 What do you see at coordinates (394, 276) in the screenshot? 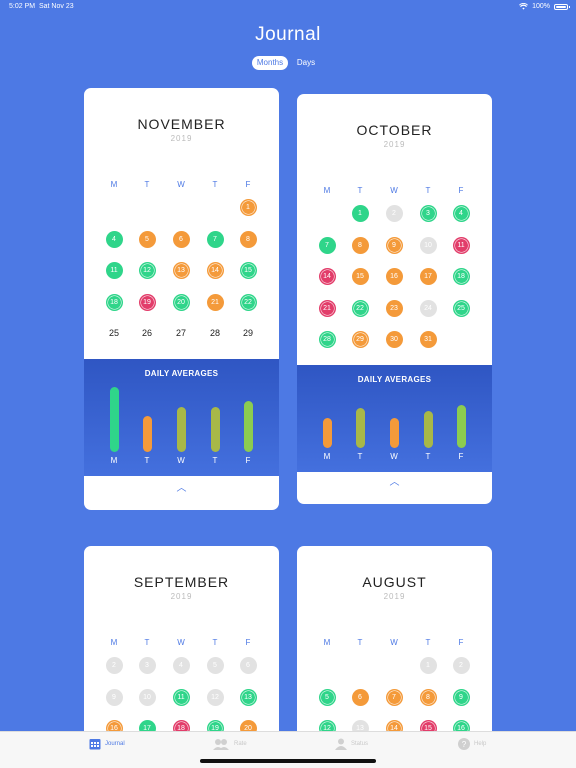
I see `calendar-day: 16` at bounding box center [394, 276].